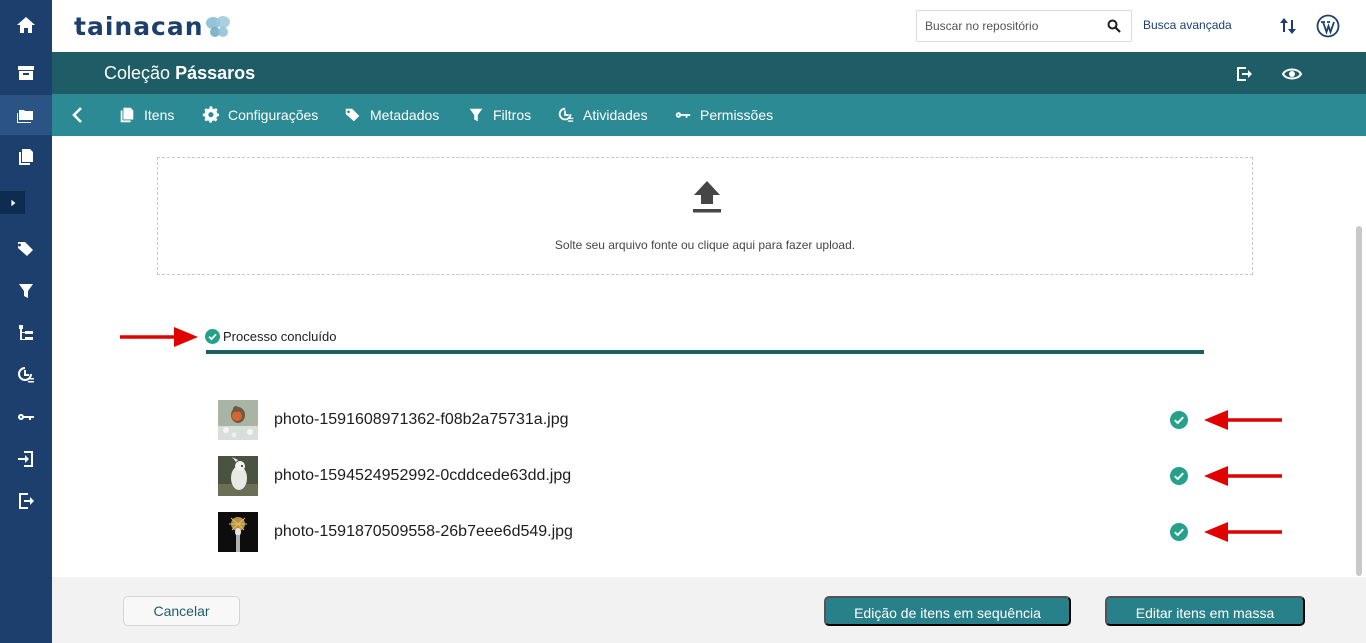  I want to click on status-text: Processo concluído, so click(280, 336).